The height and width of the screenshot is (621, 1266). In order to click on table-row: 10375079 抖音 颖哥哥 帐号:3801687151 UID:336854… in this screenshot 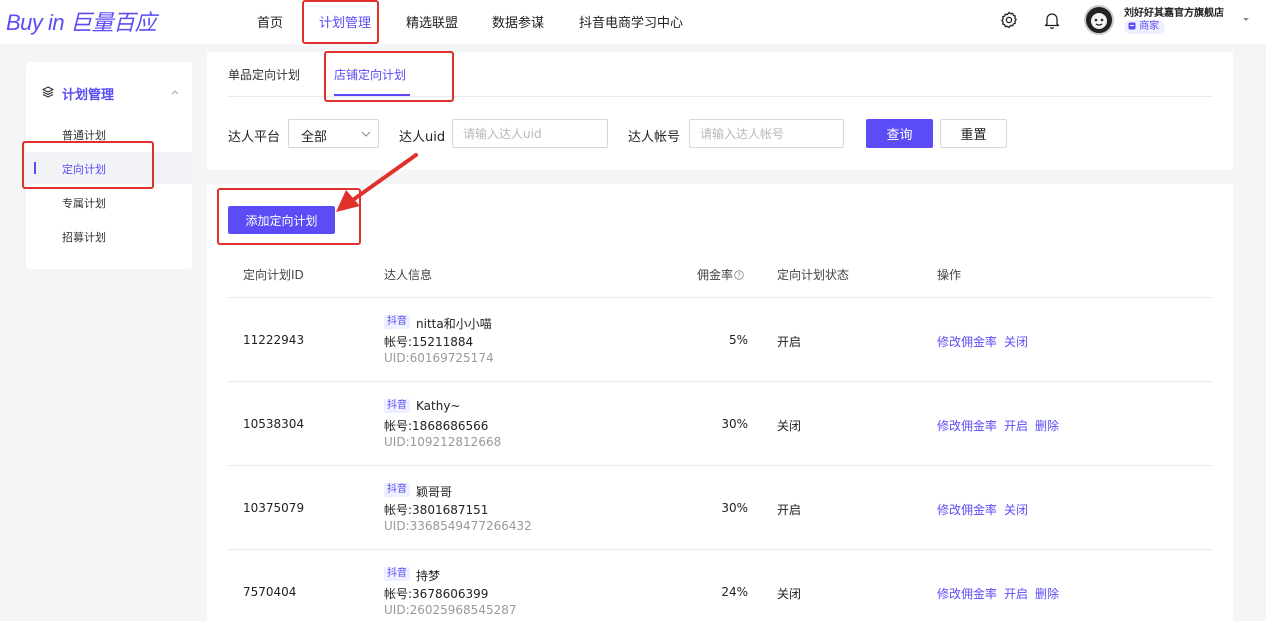, I will do `click(720, 508)`.